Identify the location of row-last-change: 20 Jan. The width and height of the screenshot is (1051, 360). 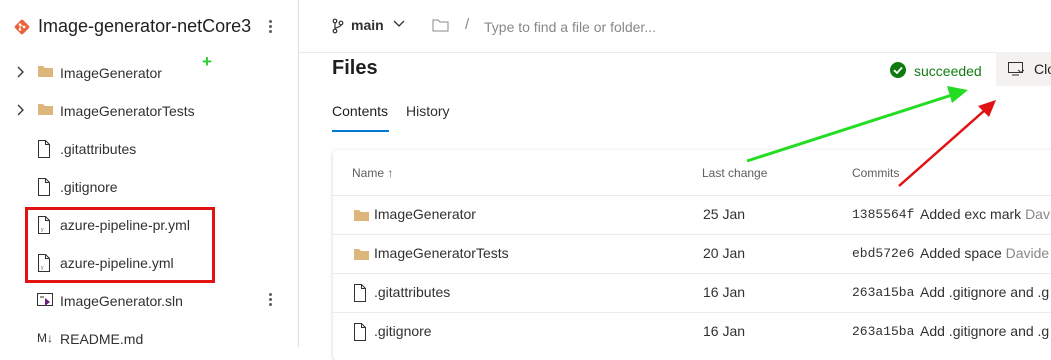
(724, 253).